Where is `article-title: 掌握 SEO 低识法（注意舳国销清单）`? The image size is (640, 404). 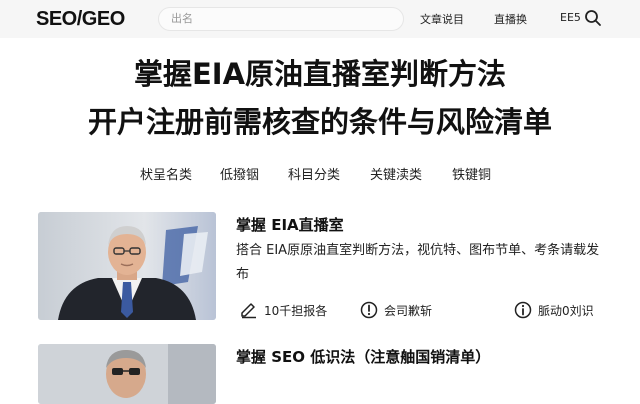 article-title: 掌握 SEO 低识法（注意舳国销清单） is located at coordinates (363, 356).